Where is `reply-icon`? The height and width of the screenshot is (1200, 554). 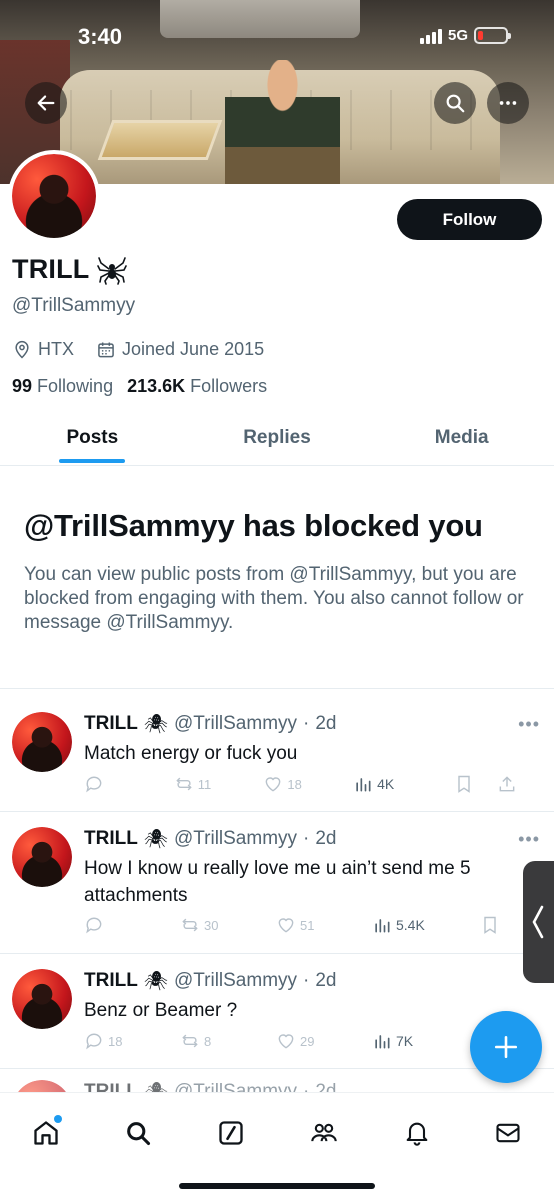 reply-icon is located at coordinates (94, 784).